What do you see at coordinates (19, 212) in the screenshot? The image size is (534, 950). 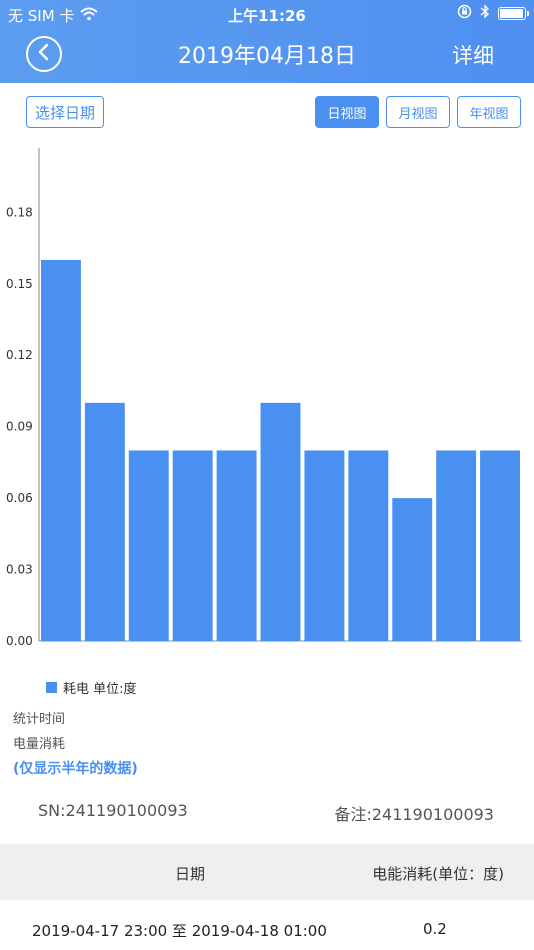 I see `y-tick-label: 0.18` at bounding box center [19, 212].